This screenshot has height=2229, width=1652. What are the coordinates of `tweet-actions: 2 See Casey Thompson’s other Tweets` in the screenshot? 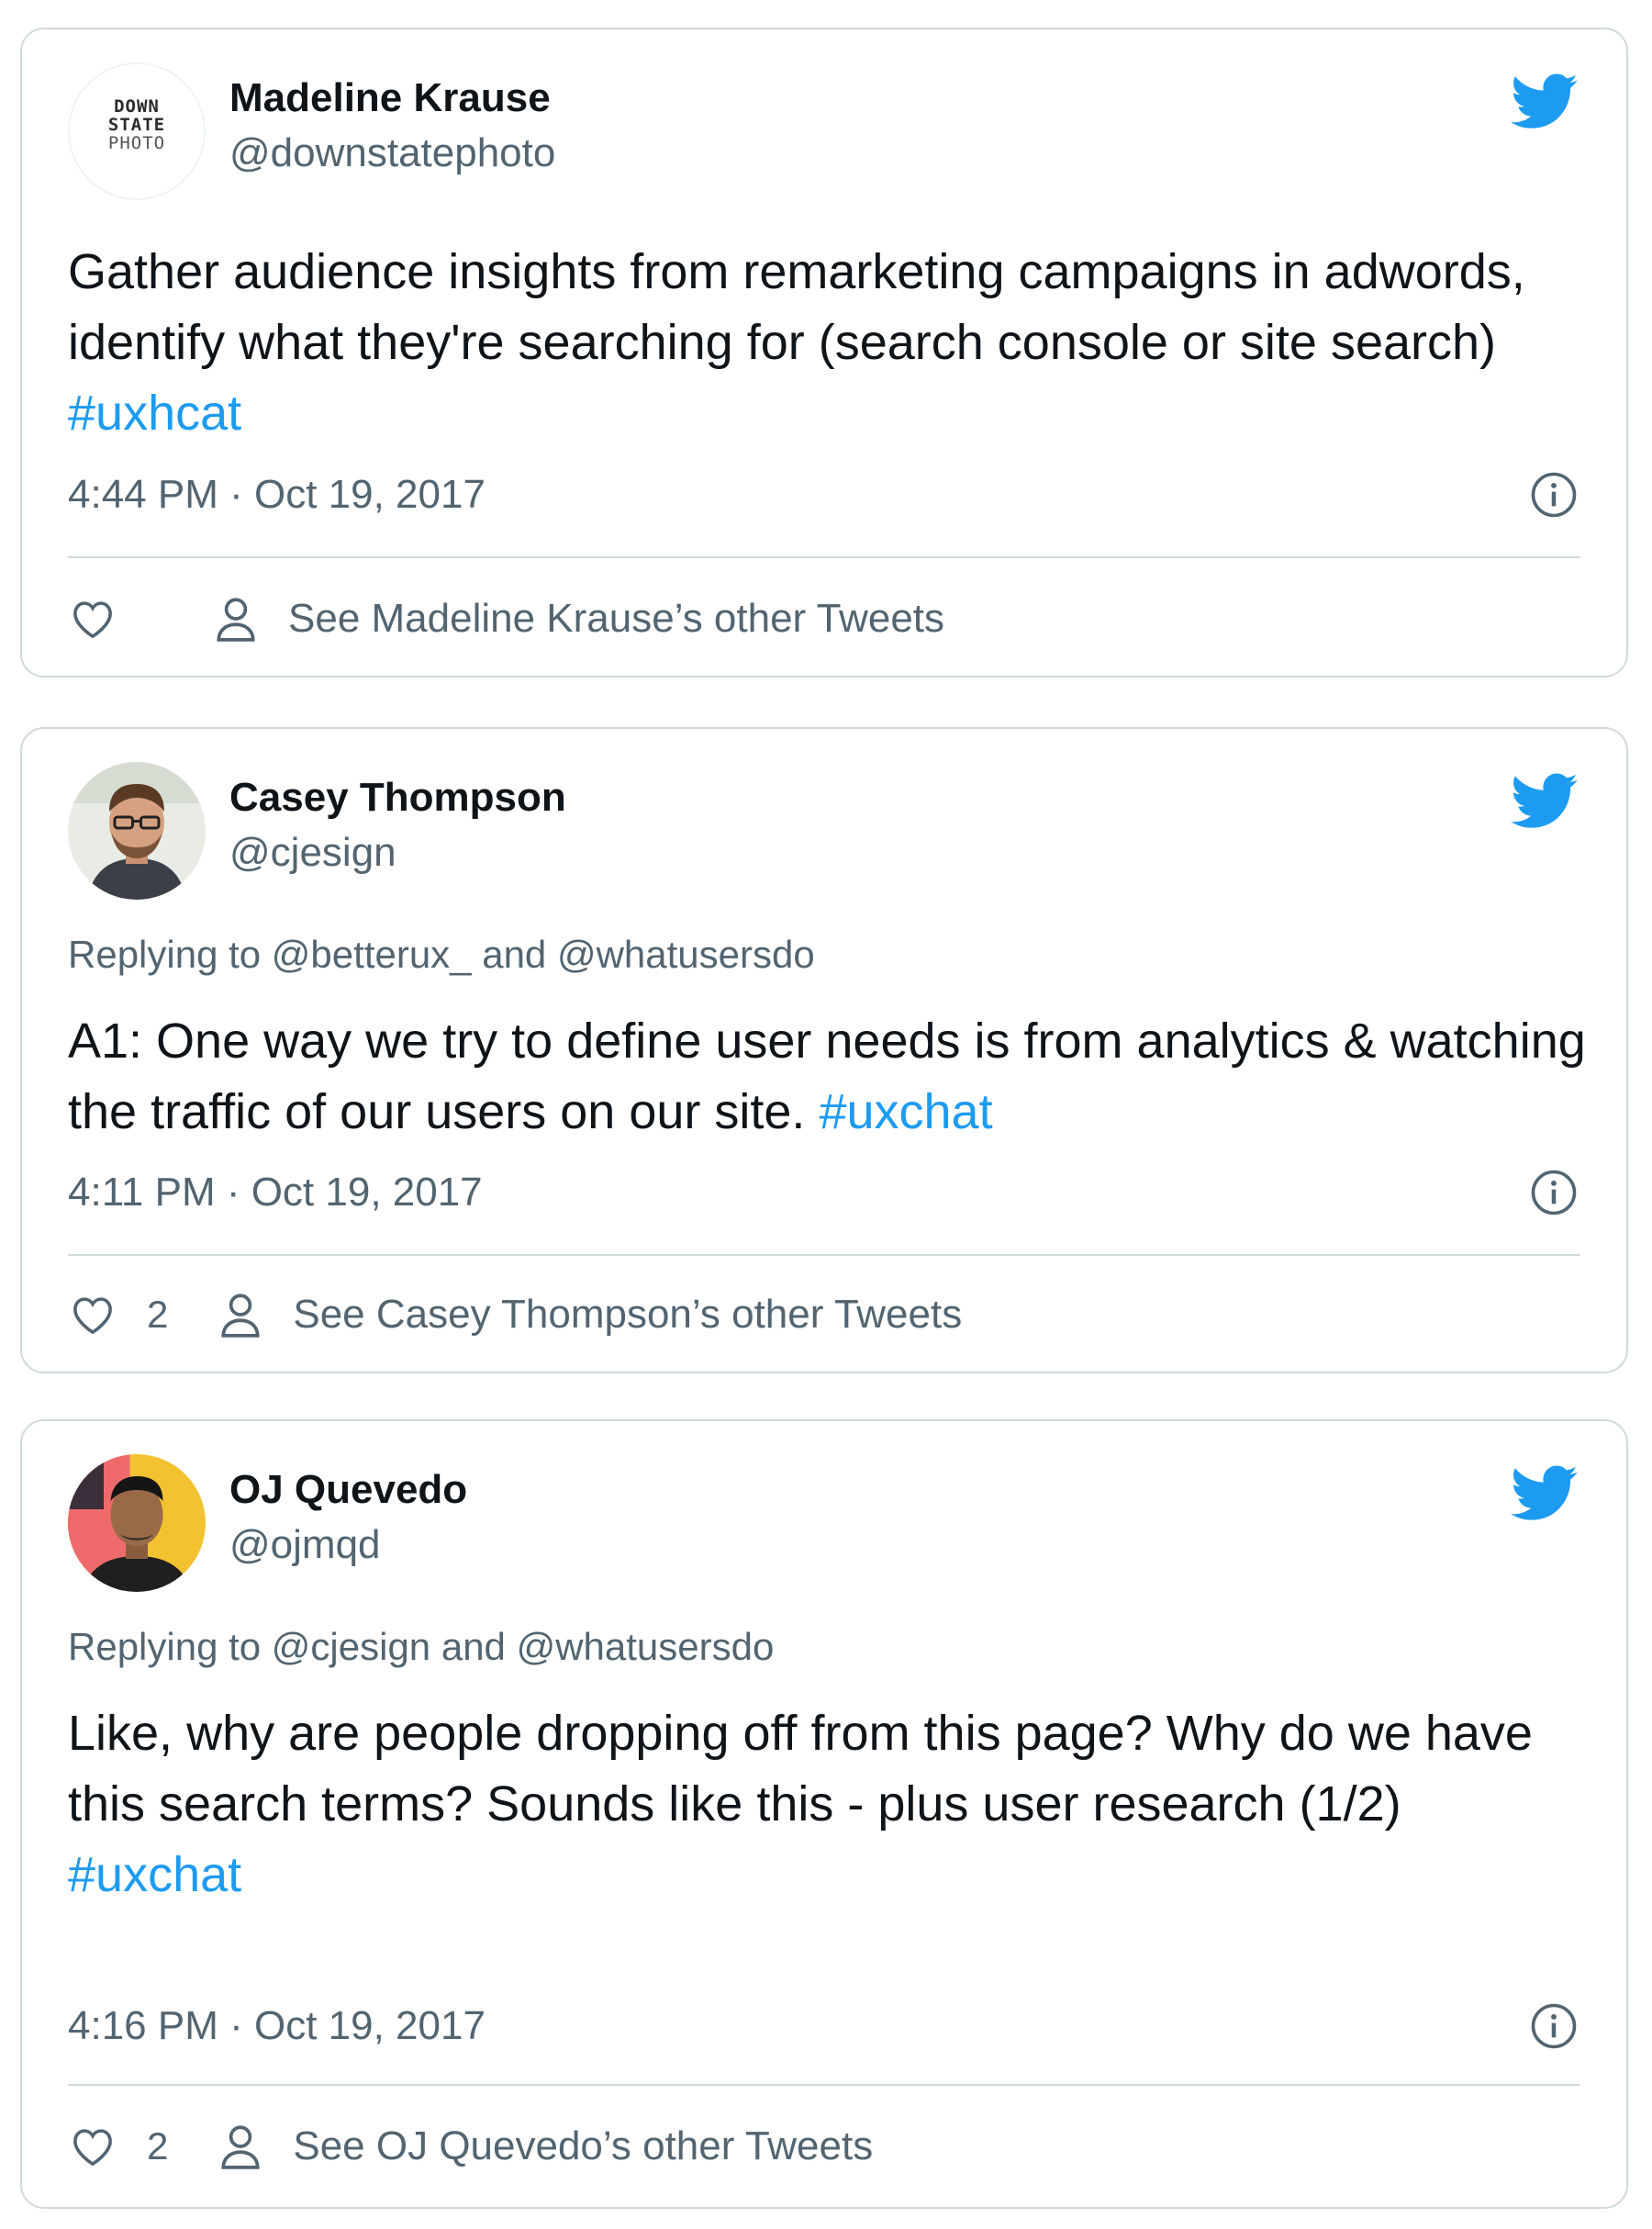 It's located at (515, 1314).